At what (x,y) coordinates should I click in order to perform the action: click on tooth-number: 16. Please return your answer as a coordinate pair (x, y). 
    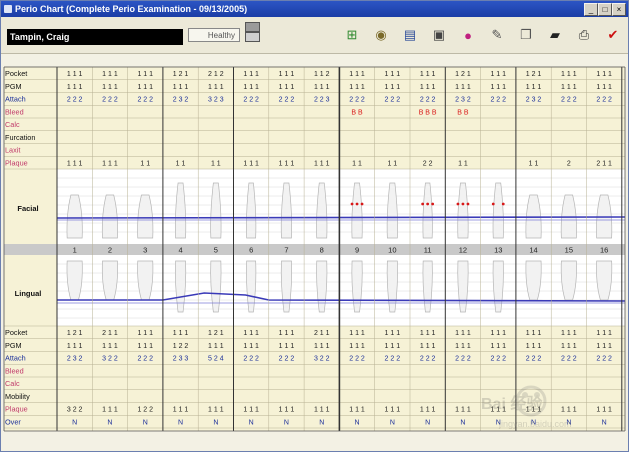
    Looking at the image, I should click on (604, 250).